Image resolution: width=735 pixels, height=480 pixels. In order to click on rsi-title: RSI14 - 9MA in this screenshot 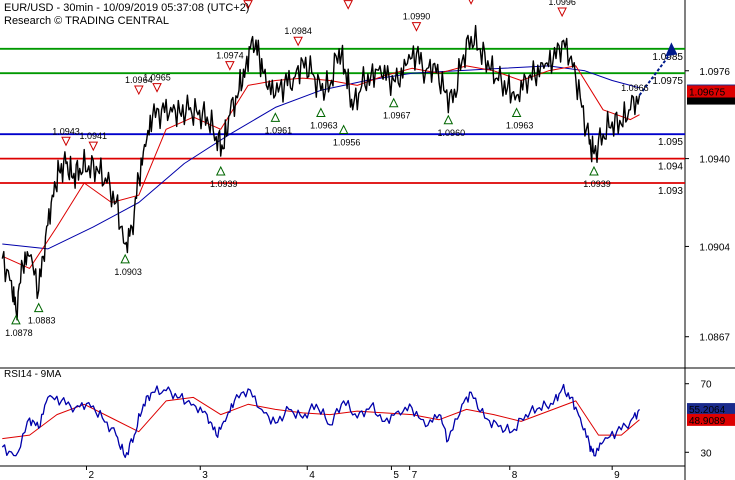, I will do `click(33, 374)`.